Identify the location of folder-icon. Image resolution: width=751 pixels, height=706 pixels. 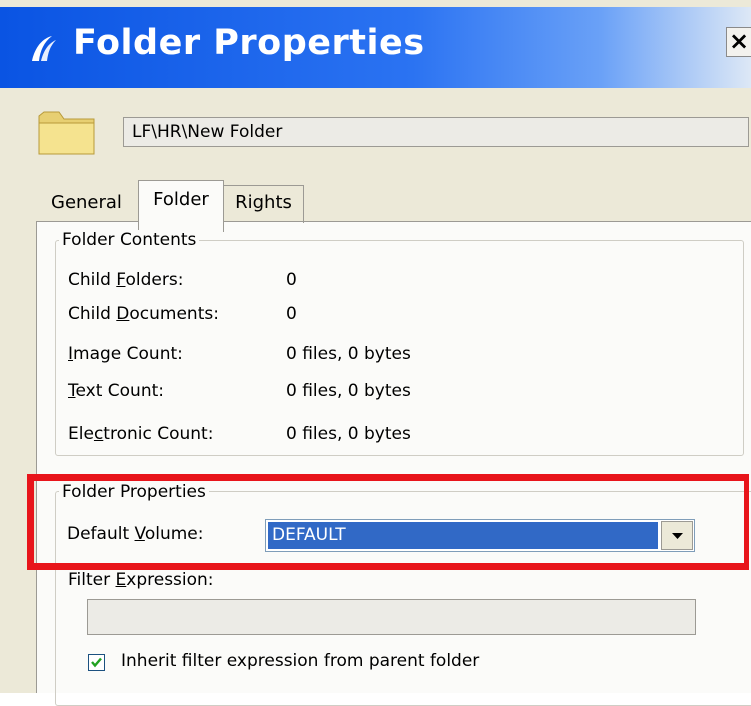
(66, 133).